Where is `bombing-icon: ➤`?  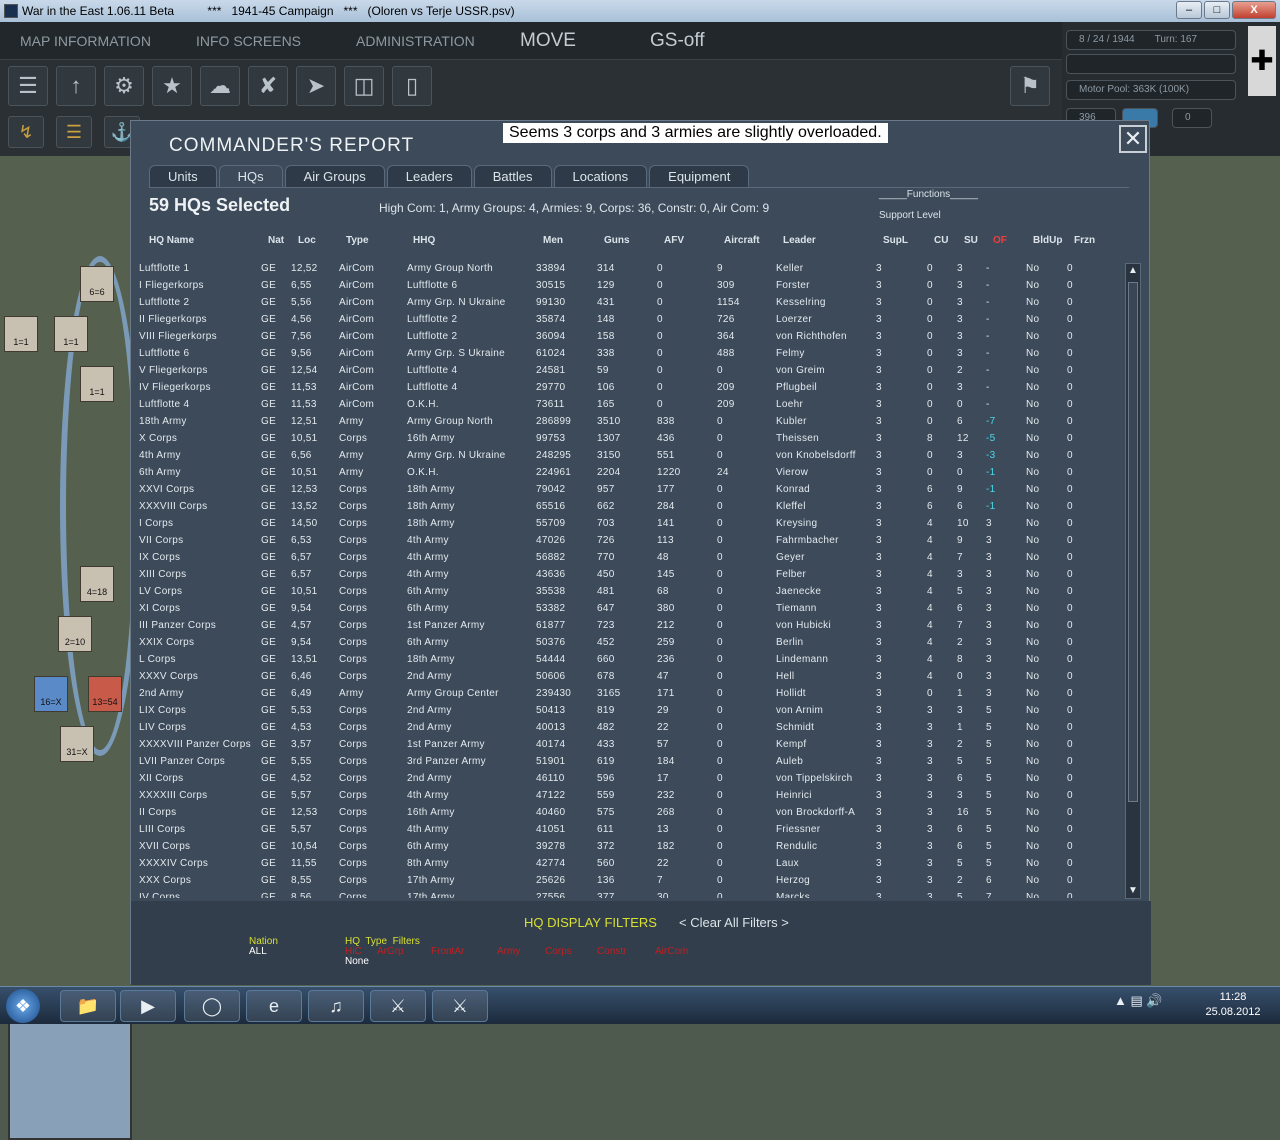
bombing-icon: ➤ is located at coordinates (316, 86).